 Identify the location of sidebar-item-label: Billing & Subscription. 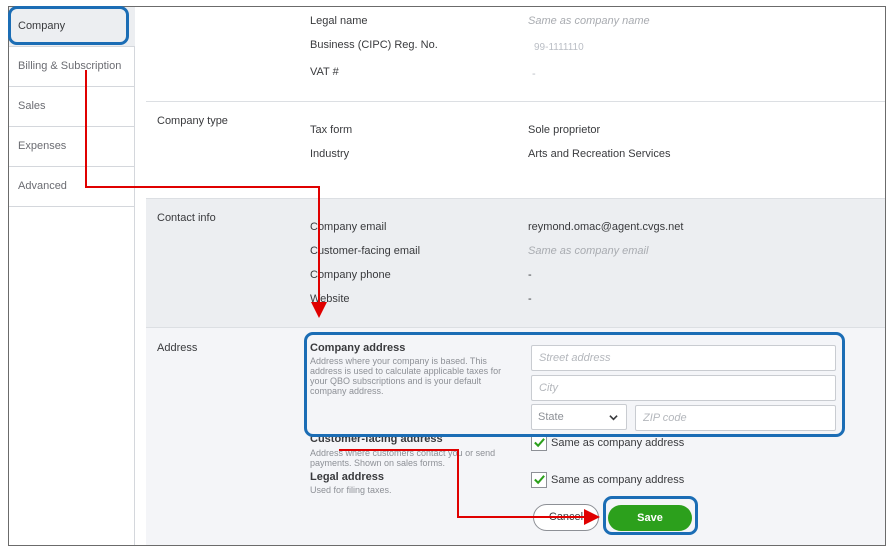
(70, 66).